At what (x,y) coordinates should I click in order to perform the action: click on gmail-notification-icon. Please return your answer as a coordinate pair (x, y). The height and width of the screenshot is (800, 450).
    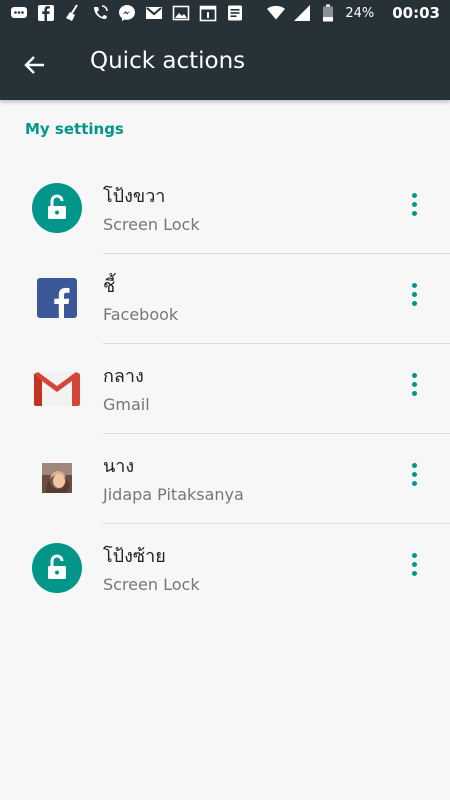
    Looking at the image, I should click on (154, 13).